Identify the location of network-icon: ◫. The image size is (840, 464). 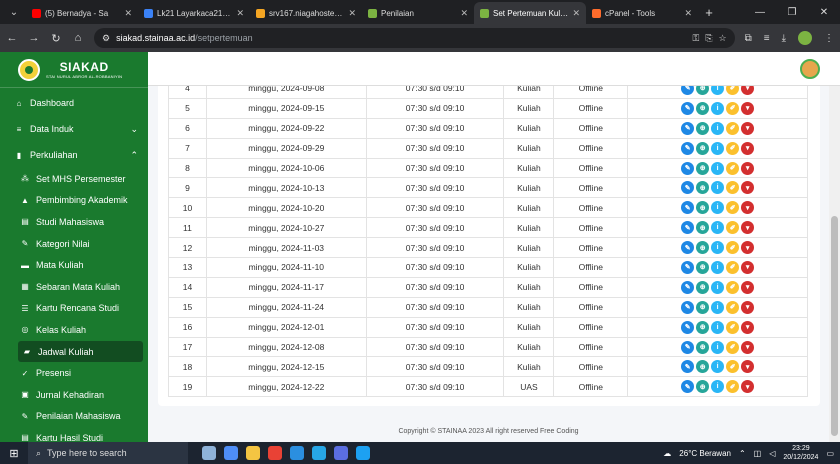
(758, 453).